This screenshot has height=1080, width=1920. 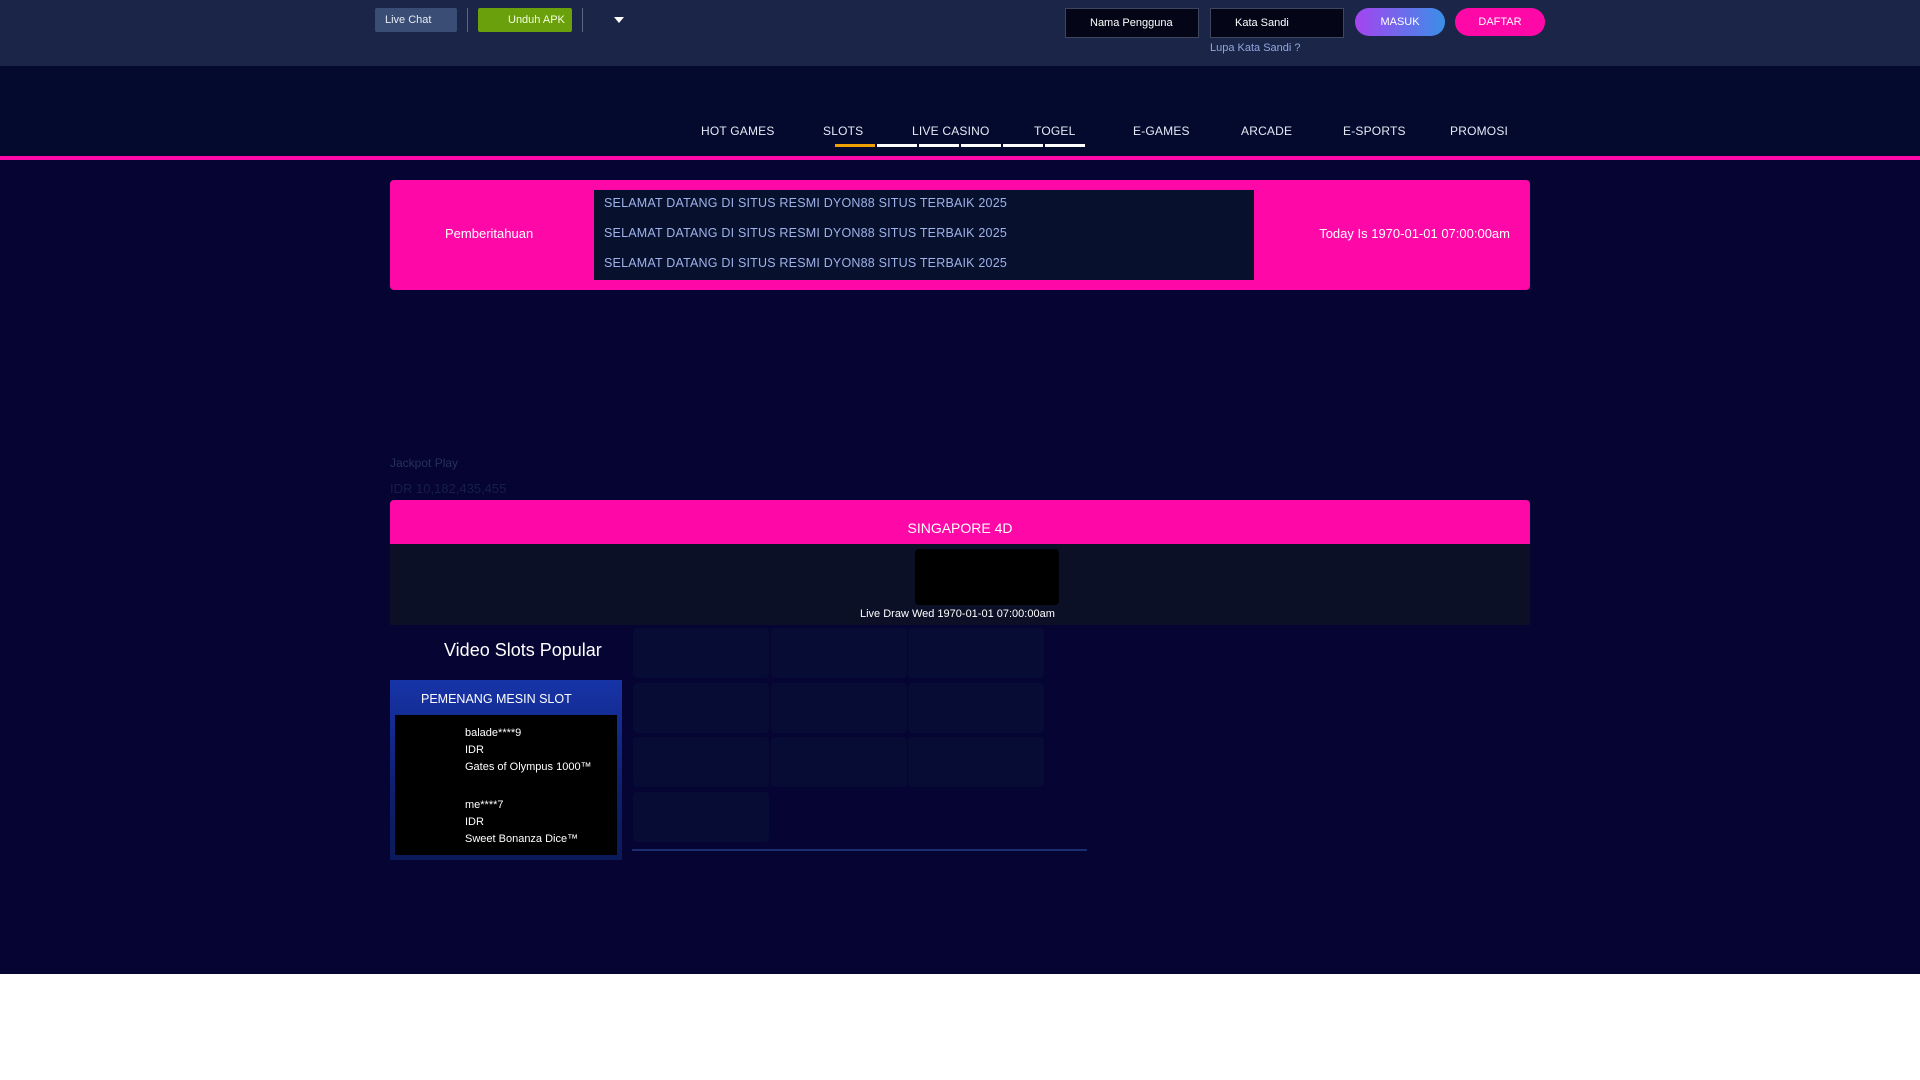 What do you see at coordinates (1132, 23) in the screenshot?
I see `username-input` at bounding box center [1132, 23].